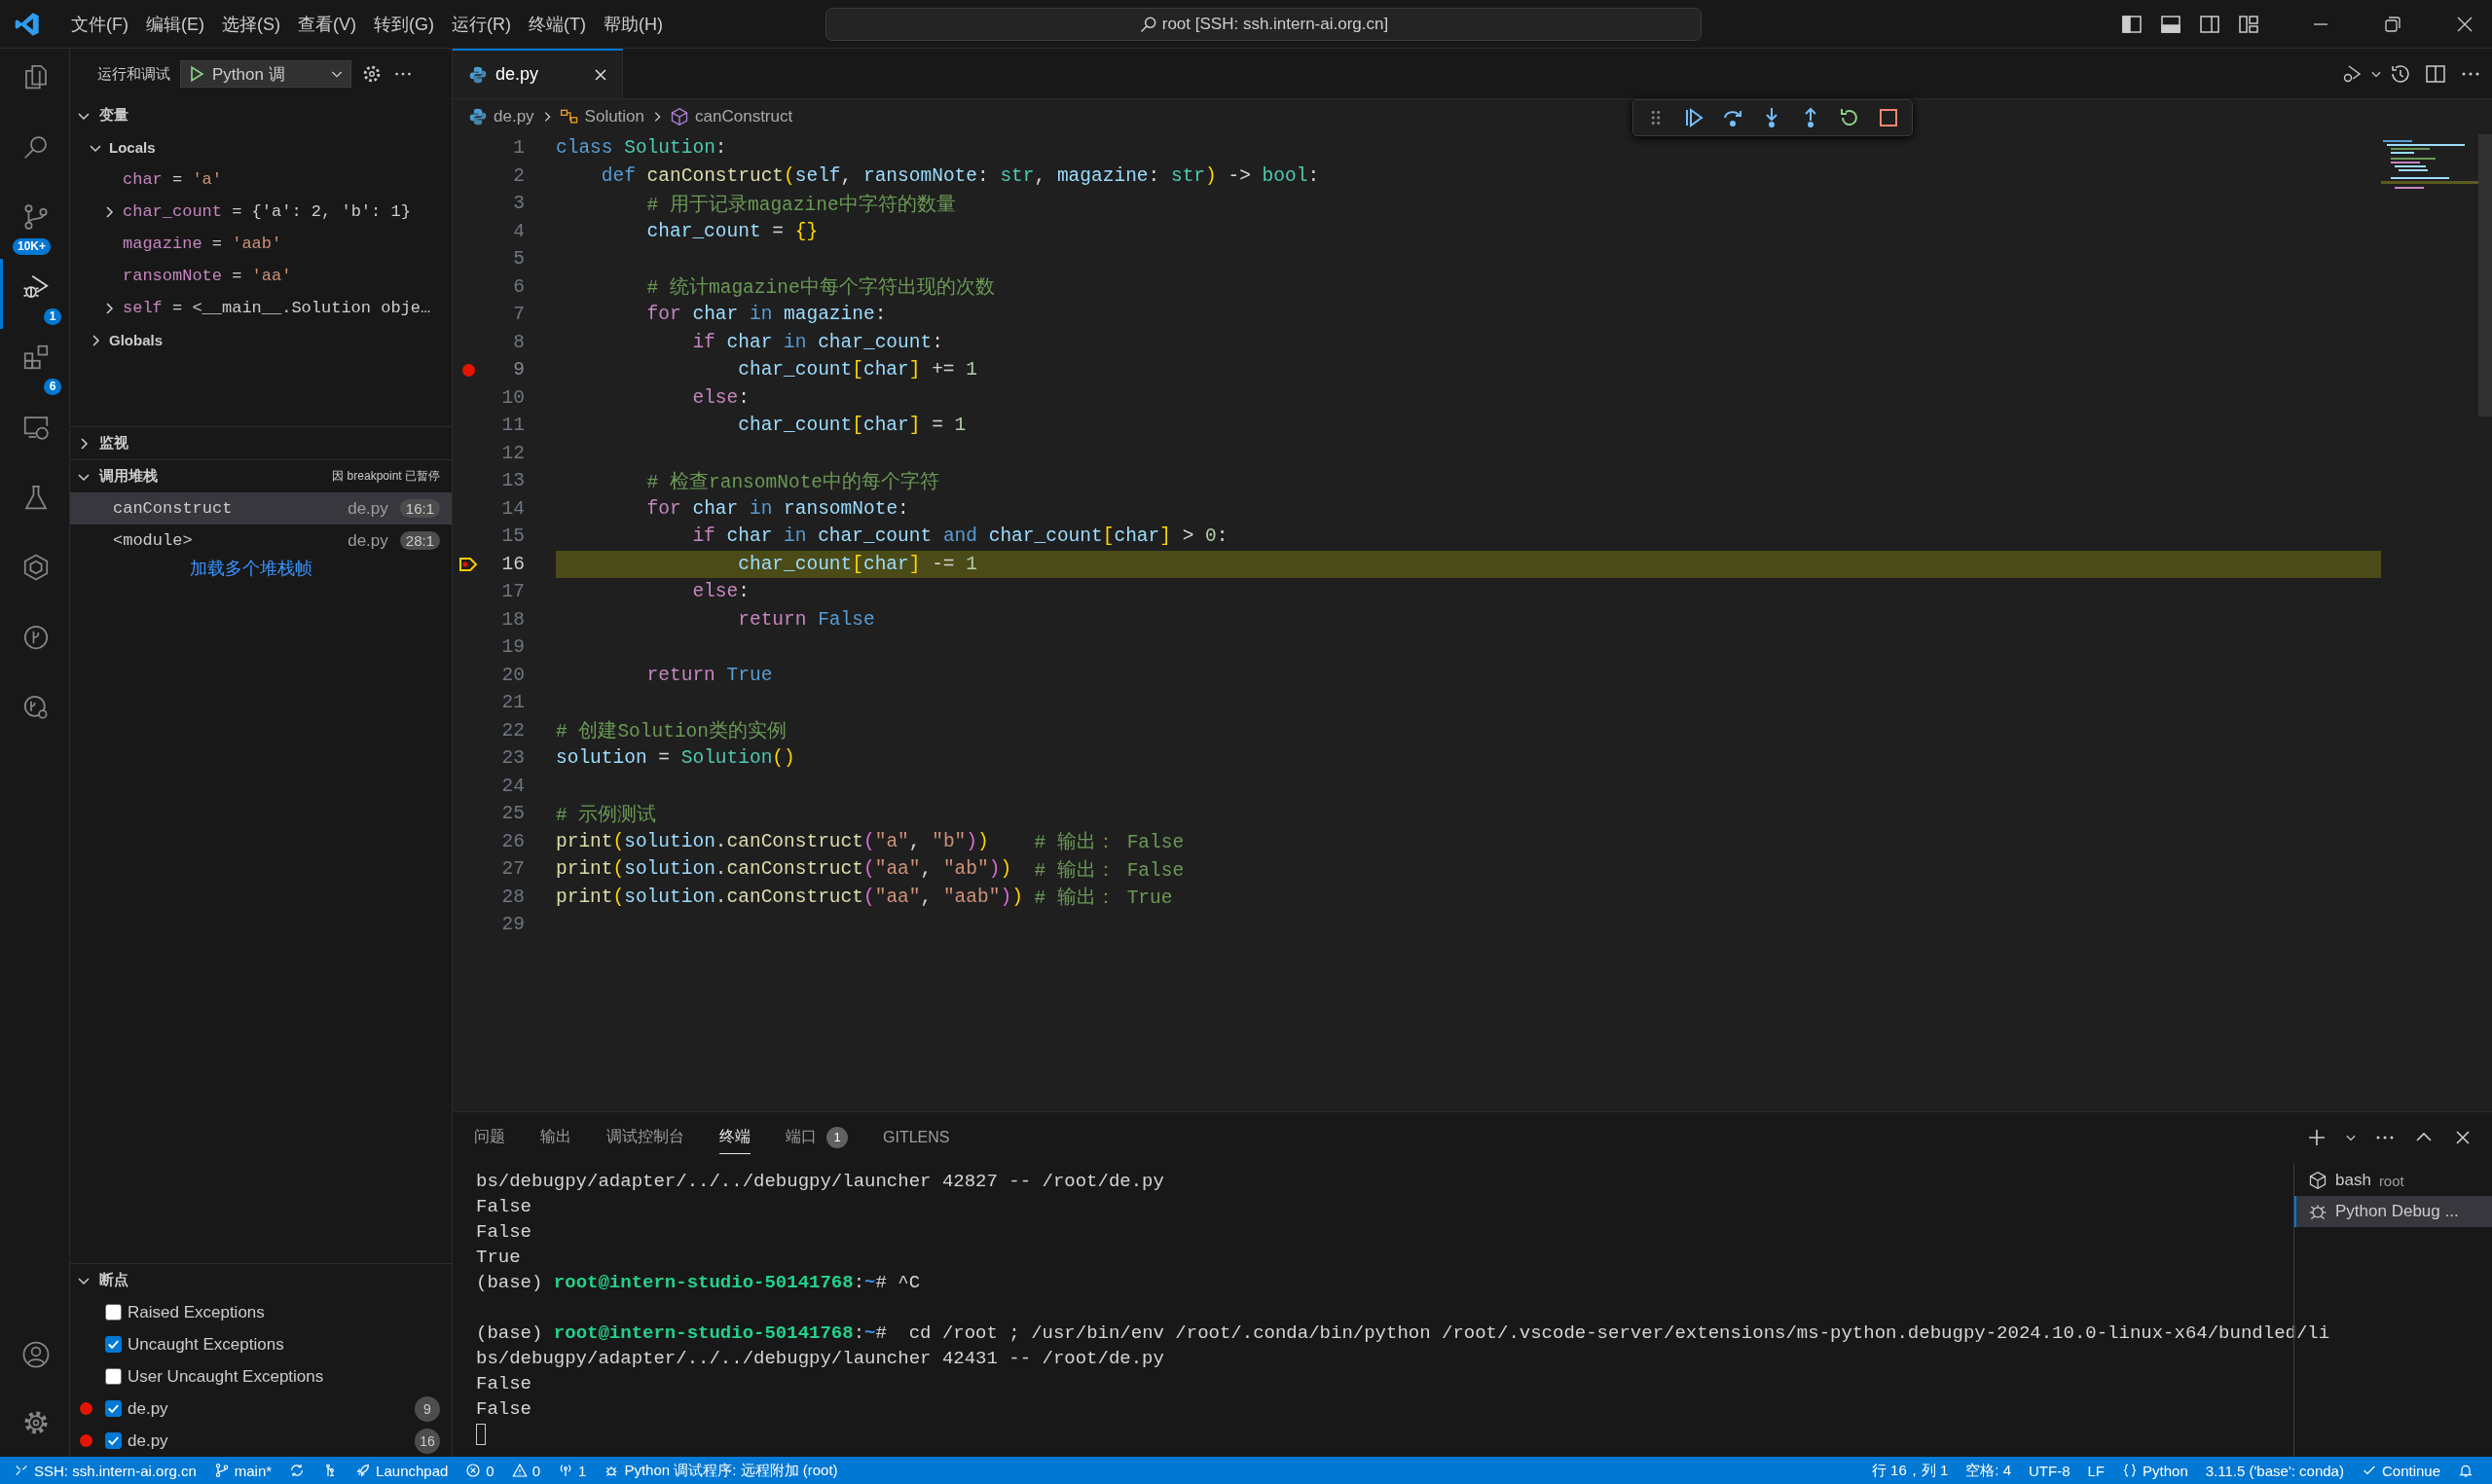  Describe the element at coordinates (261, 541) in the screenshot. I see `stack-frame: <module> de.py 28:1` at that location.